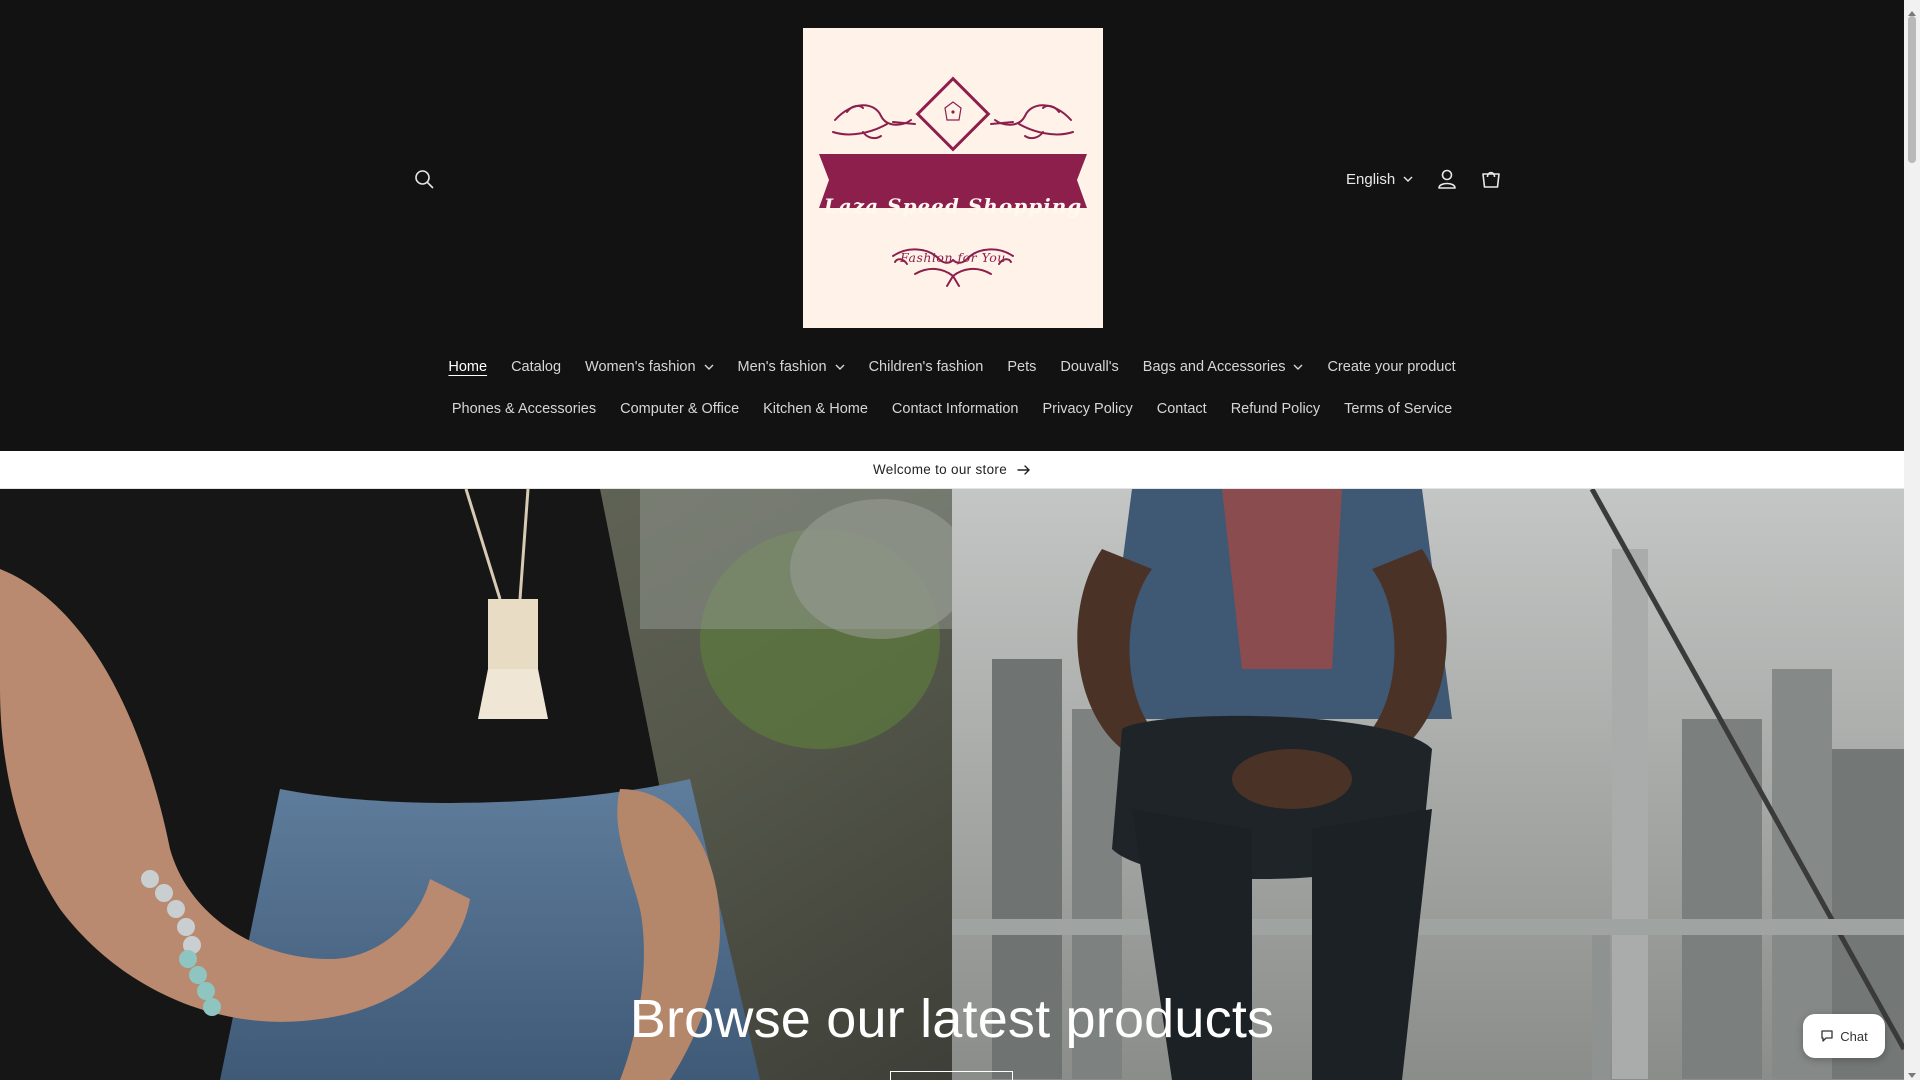 The width and height of the screenshot is (1920, 1080). Describe the element at coordinates (953, 206) in the screenshot. I see `logo-title: Laza Speed Shopping` at that location.